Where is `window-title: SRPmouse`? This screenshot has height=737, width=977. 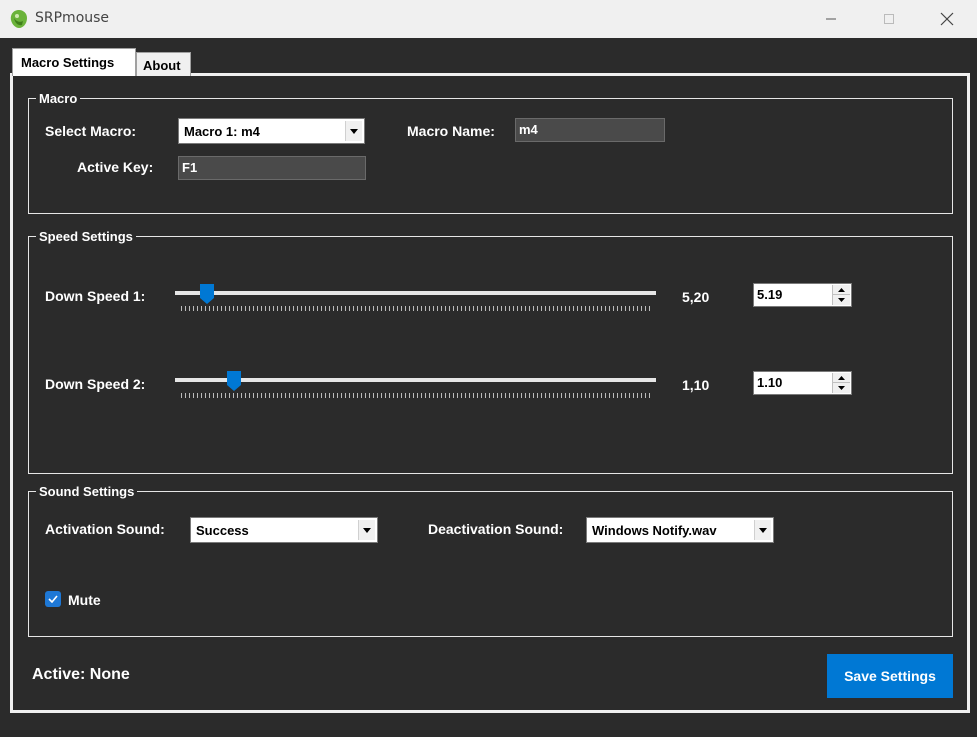 window-title: SRPmouse is located at coordinates (72, 18).